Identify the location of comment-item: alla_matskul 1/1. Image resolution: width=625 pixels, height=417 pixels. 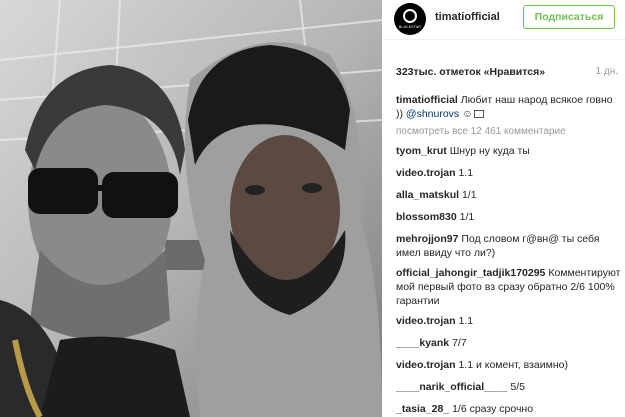
(508, 195).